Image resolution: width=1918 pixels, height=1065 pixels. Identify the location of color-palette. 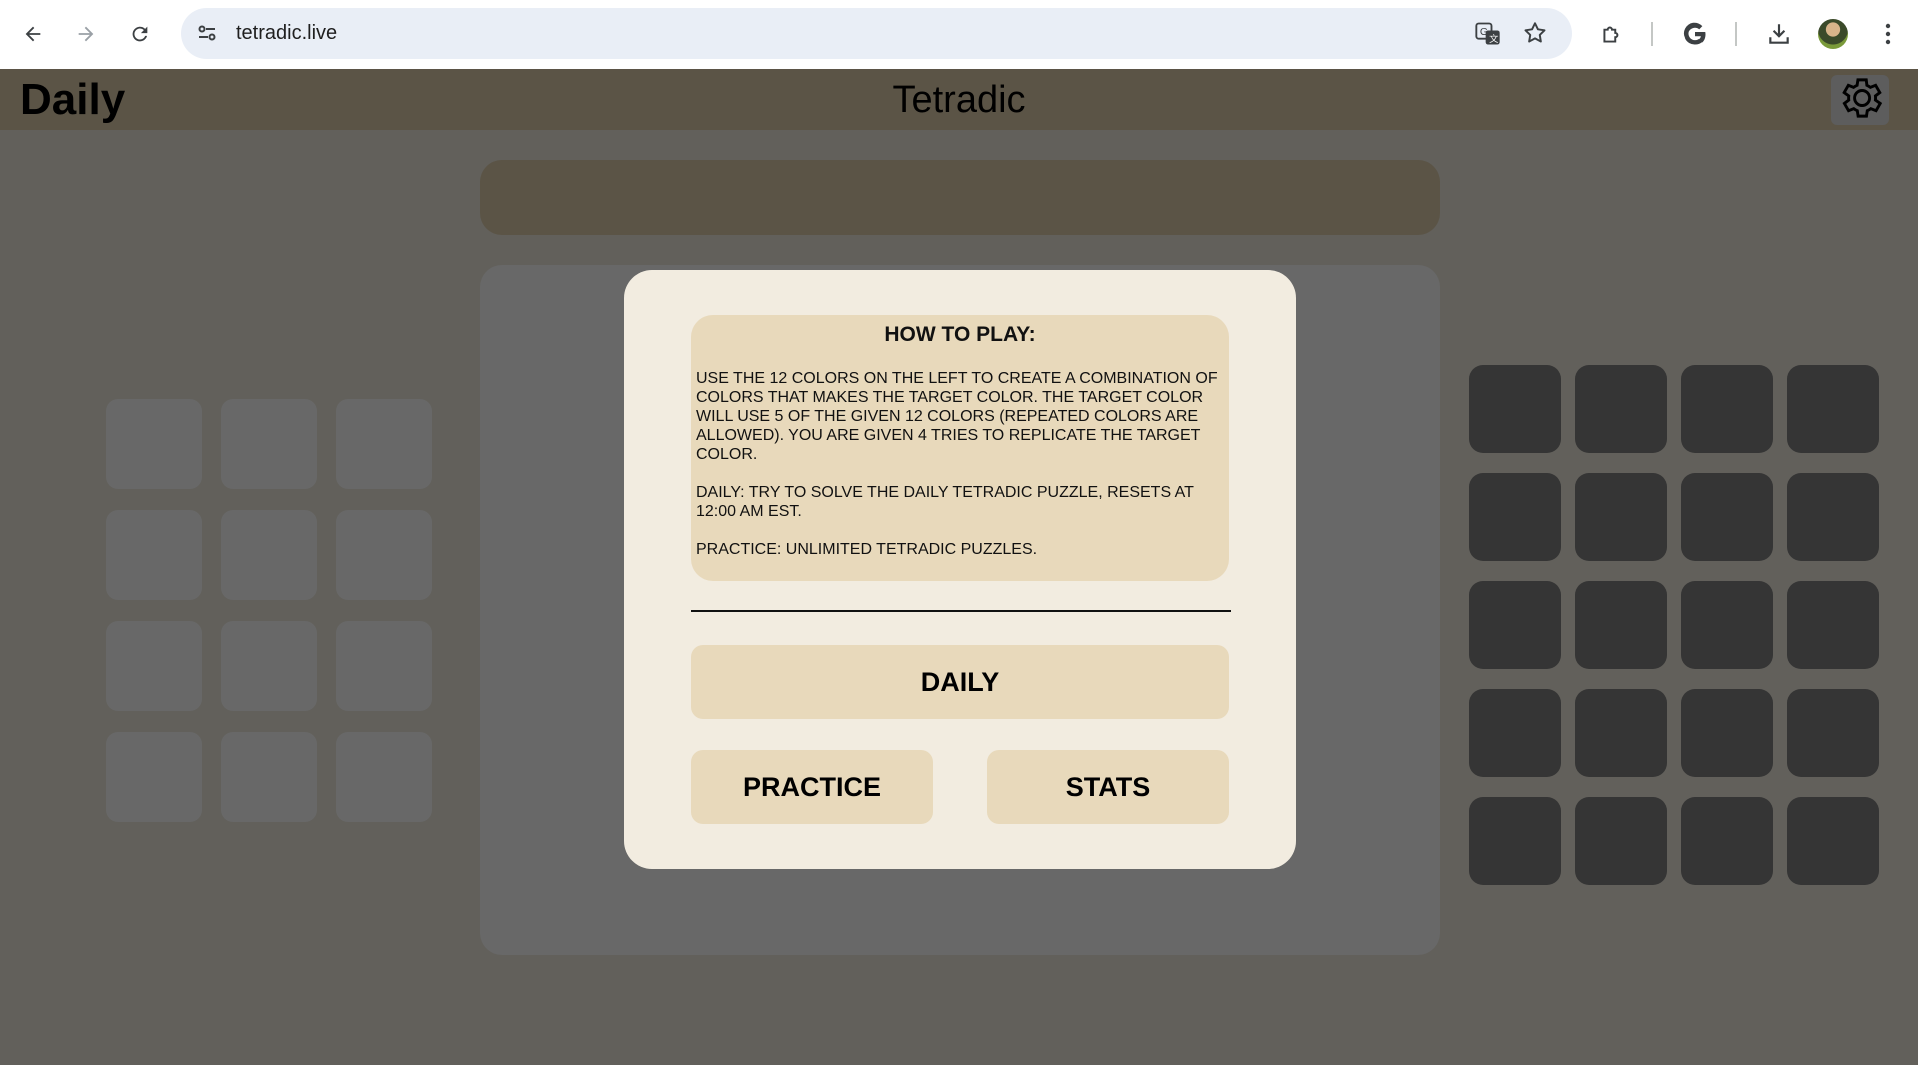
(269, 610).